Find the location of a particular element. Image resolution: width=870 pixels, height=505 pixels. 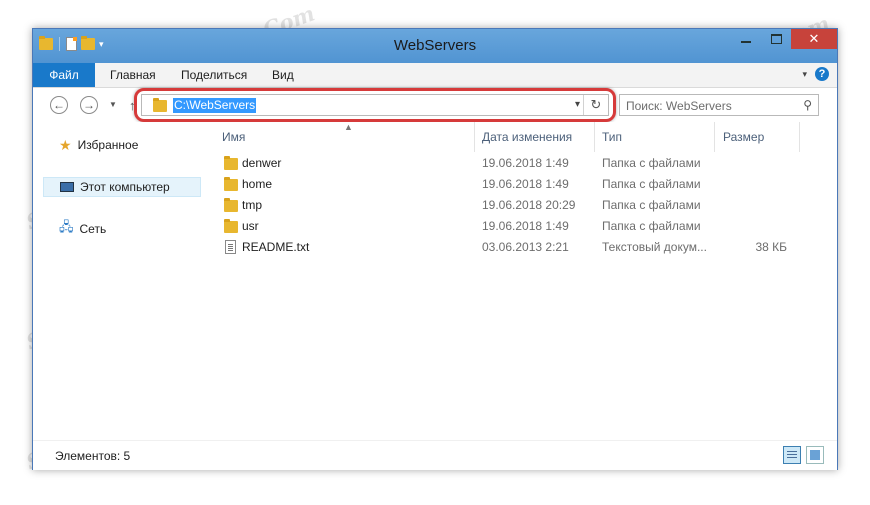

sidebar-item-label: Избранное is located at coordinates (108, 145).